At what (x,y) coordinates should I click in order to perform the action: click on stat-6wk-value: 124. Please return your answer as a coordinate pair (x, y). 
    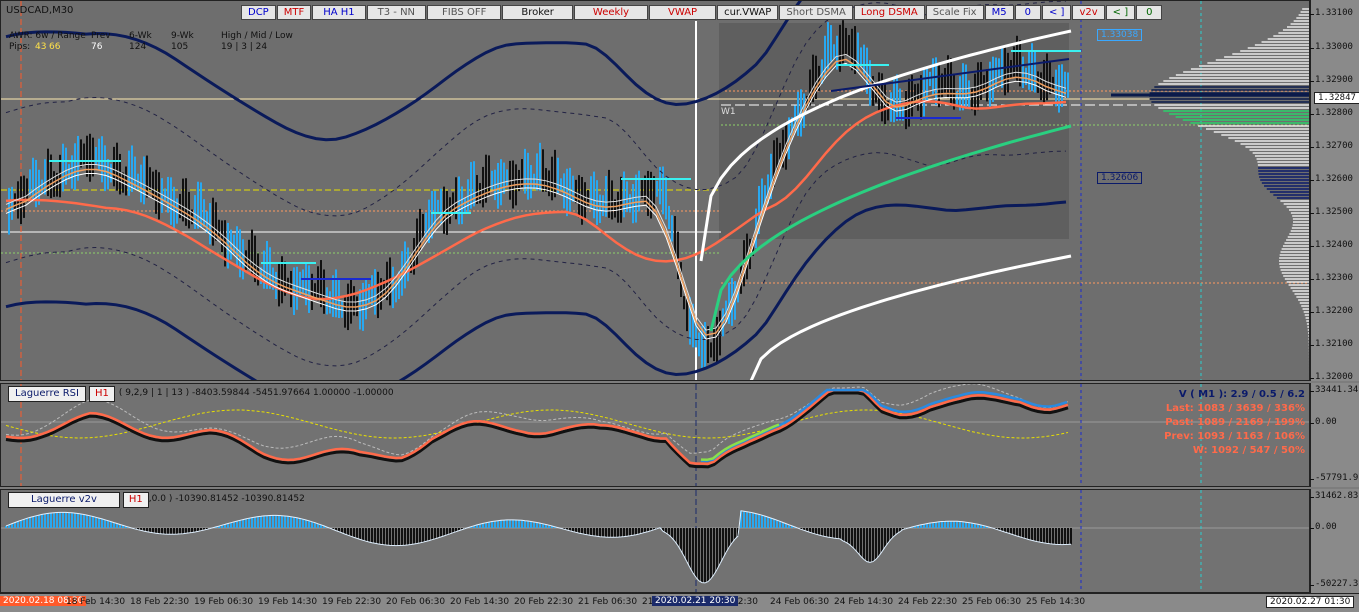
    Looking at the image, I should click on (138, 47).